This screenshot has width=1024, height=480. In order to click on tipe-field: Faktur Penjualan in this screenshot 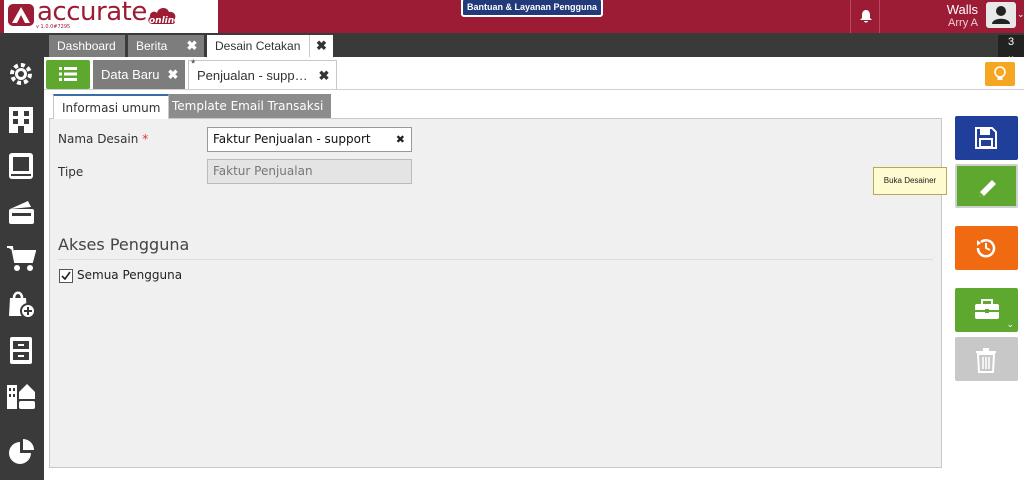, I will do `click(309, 171)`.